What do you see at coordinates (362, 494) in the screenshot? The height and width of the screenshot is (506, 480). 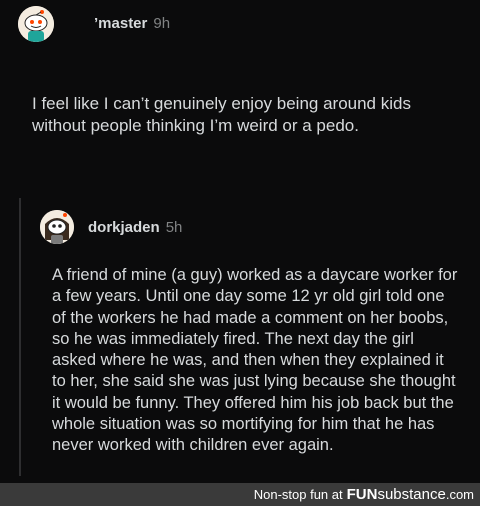 I see `watermark-brand-bold: FUN` at bounding box center [362, 494].